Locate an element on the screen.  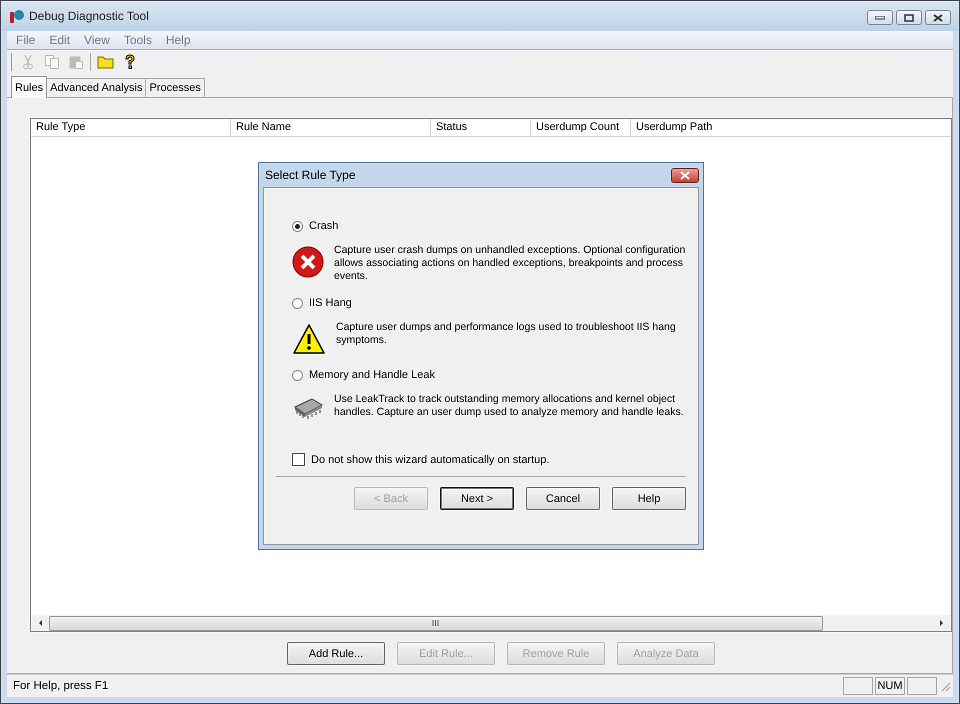
minimize-button is located at coordinates (880, 17).